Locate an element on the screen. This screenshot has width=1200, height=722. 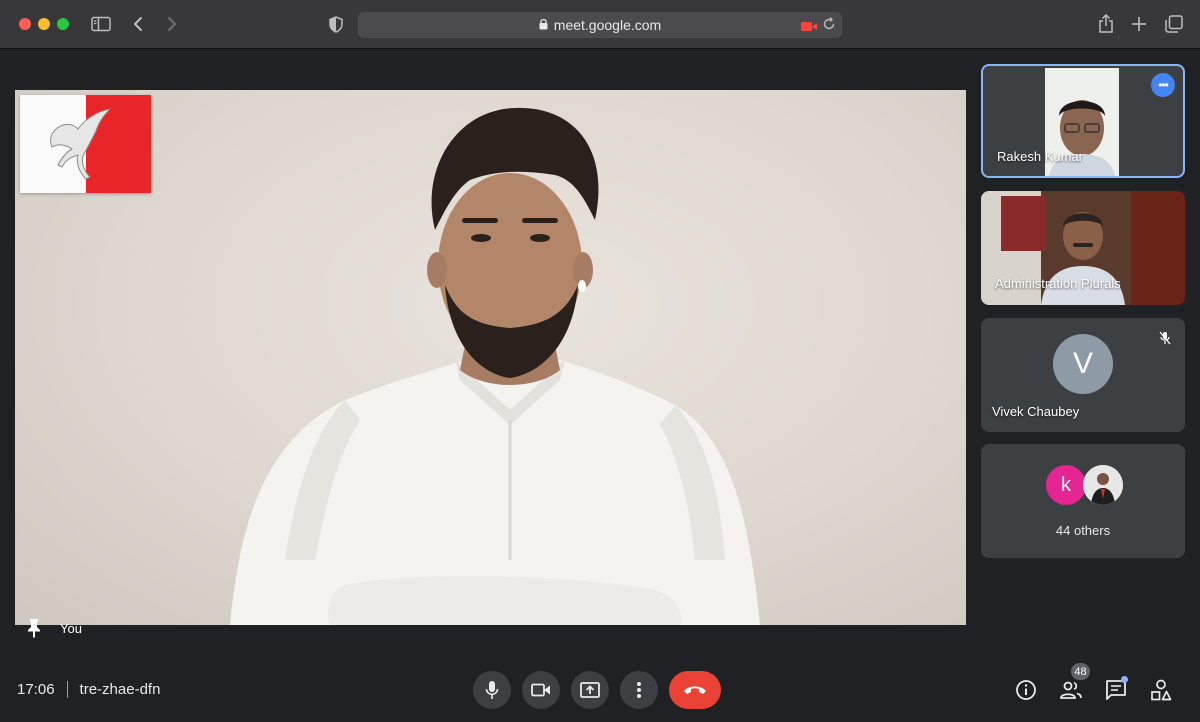
activities-button is located at coordinates (1161, 690).